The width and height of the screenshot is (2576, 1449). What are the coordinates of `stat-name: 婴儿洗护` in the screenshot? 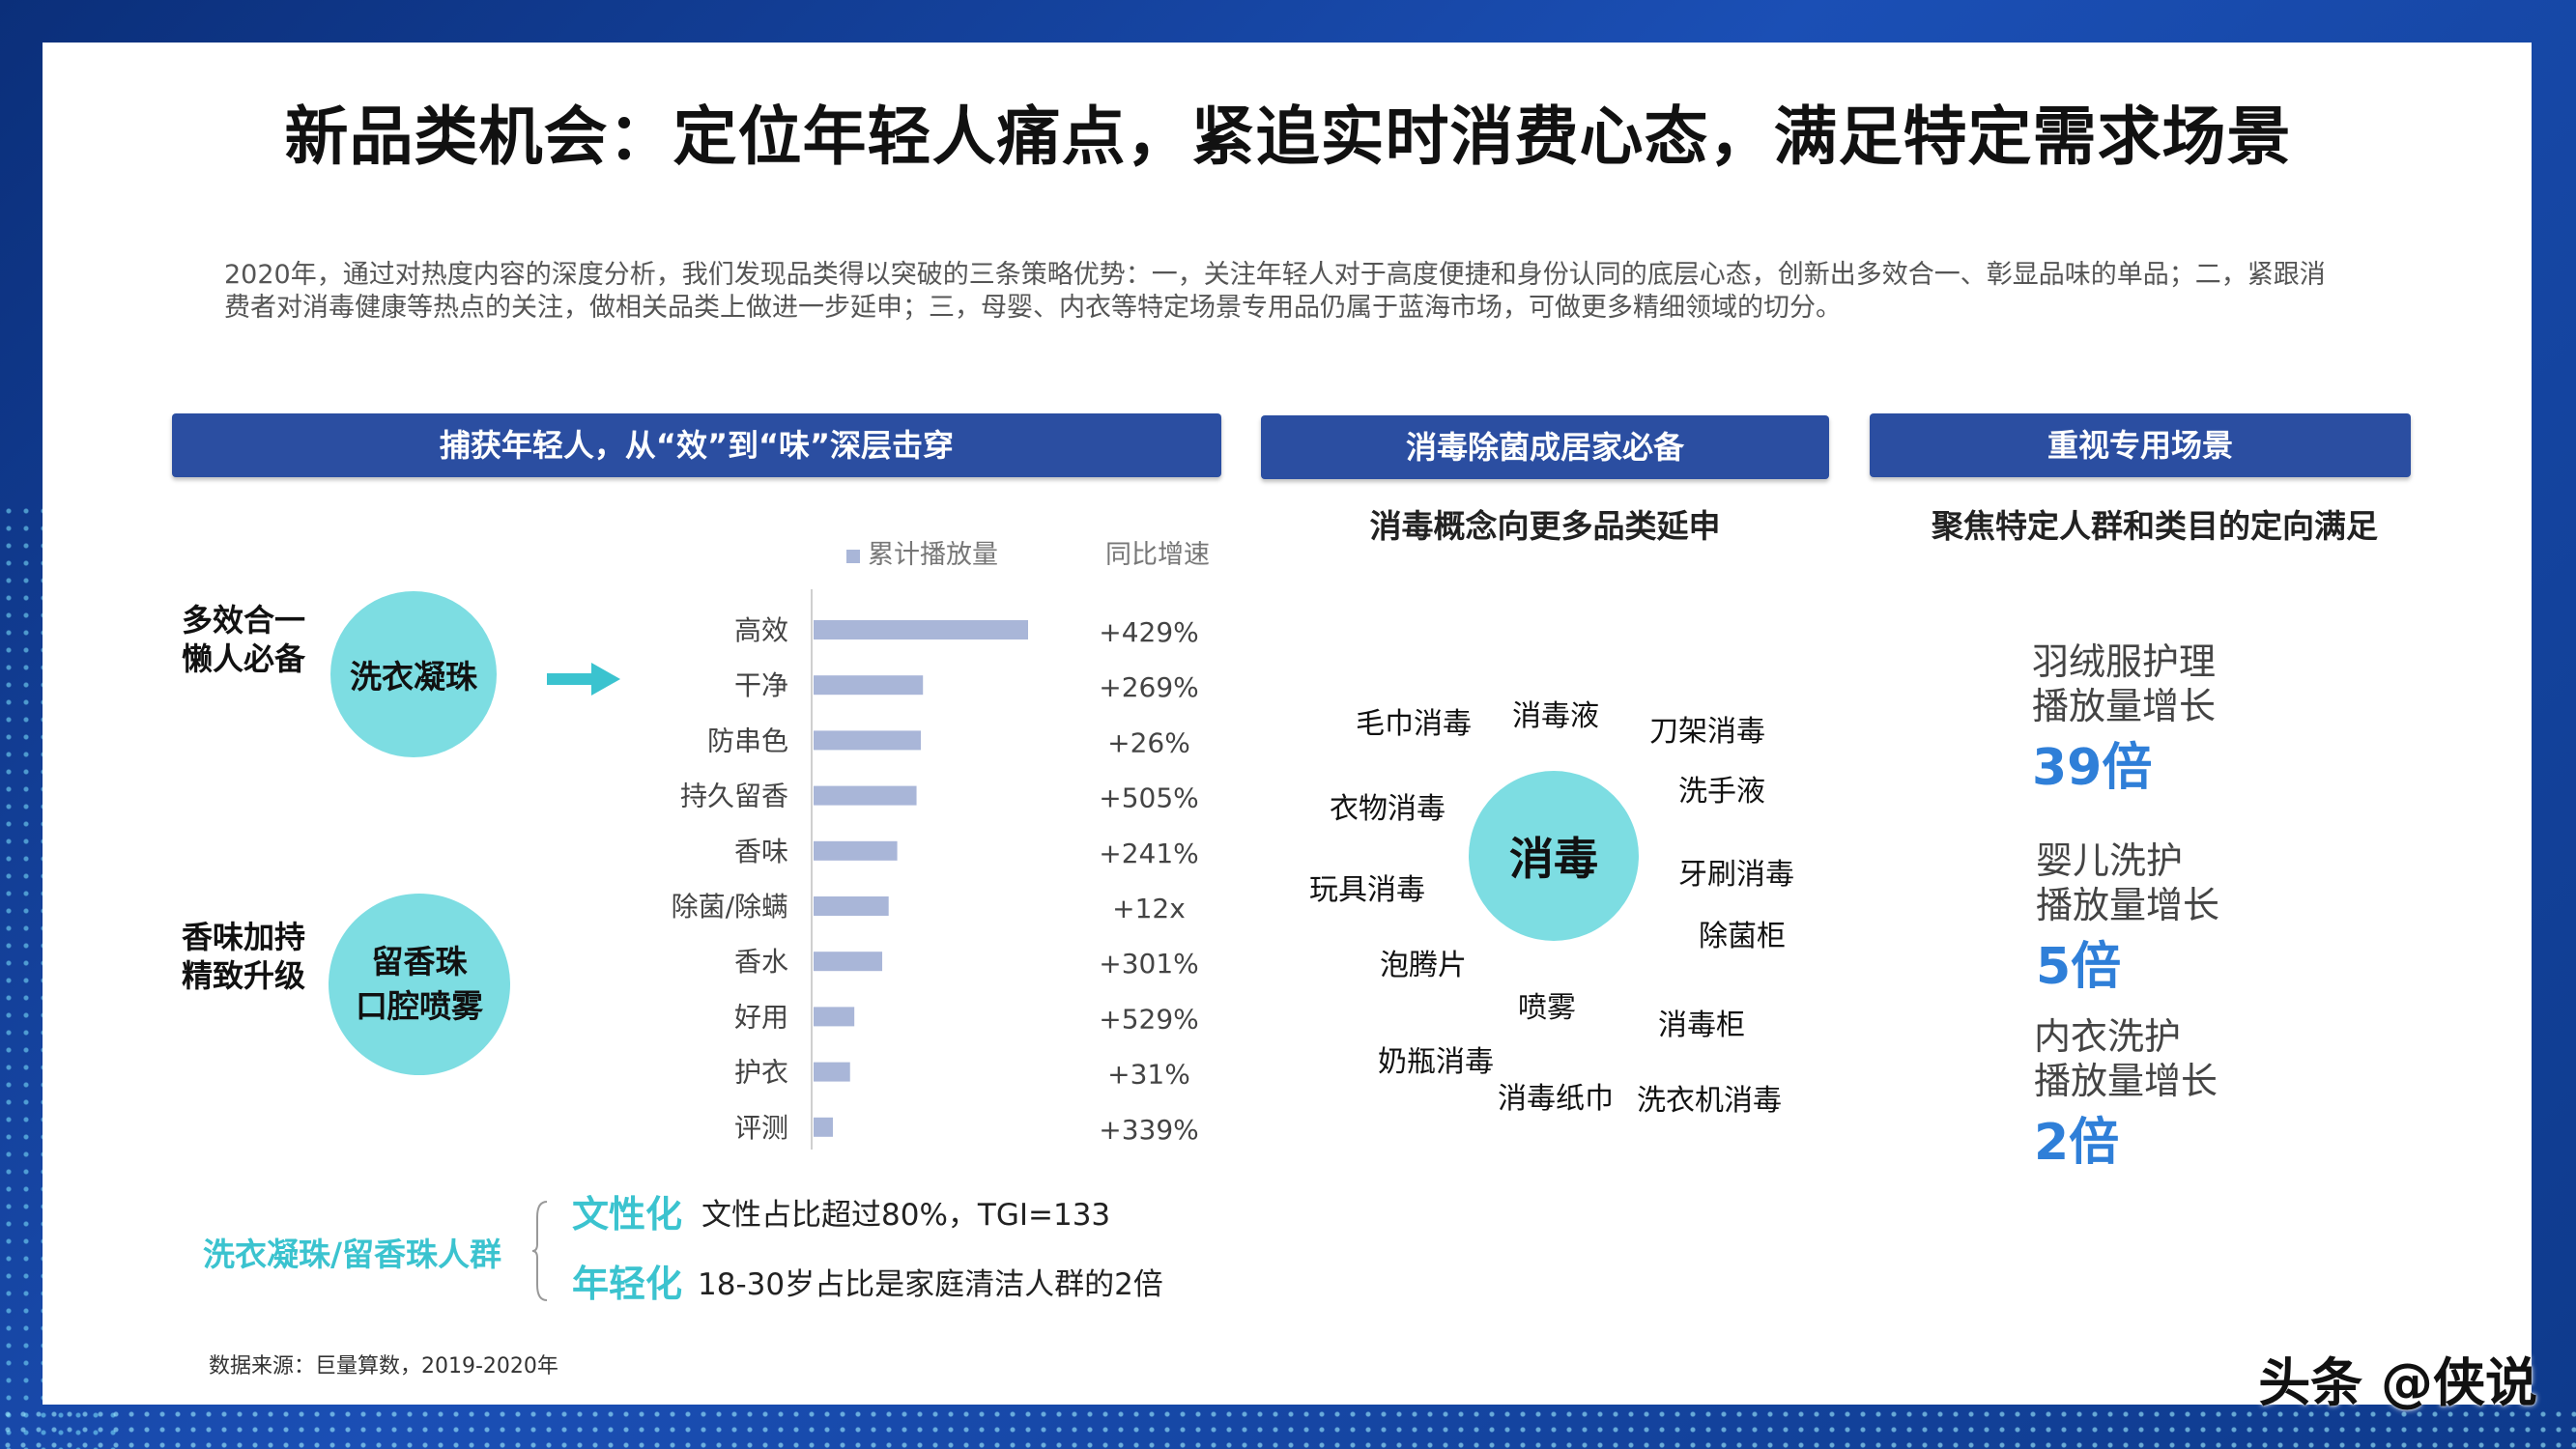 It's located at (2110, 860).